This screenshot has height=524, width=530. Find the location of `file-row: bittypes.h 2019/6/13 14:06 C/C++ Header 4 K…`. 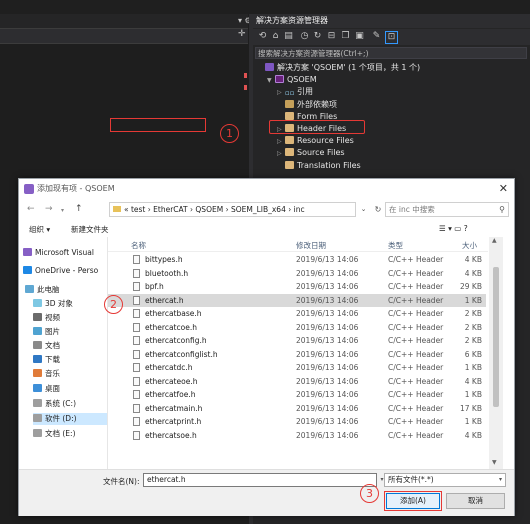

file-row: bittypes.h 2019/6/13 14:06 C/C++ Header 4 K… is located at coordinates (297, 259).